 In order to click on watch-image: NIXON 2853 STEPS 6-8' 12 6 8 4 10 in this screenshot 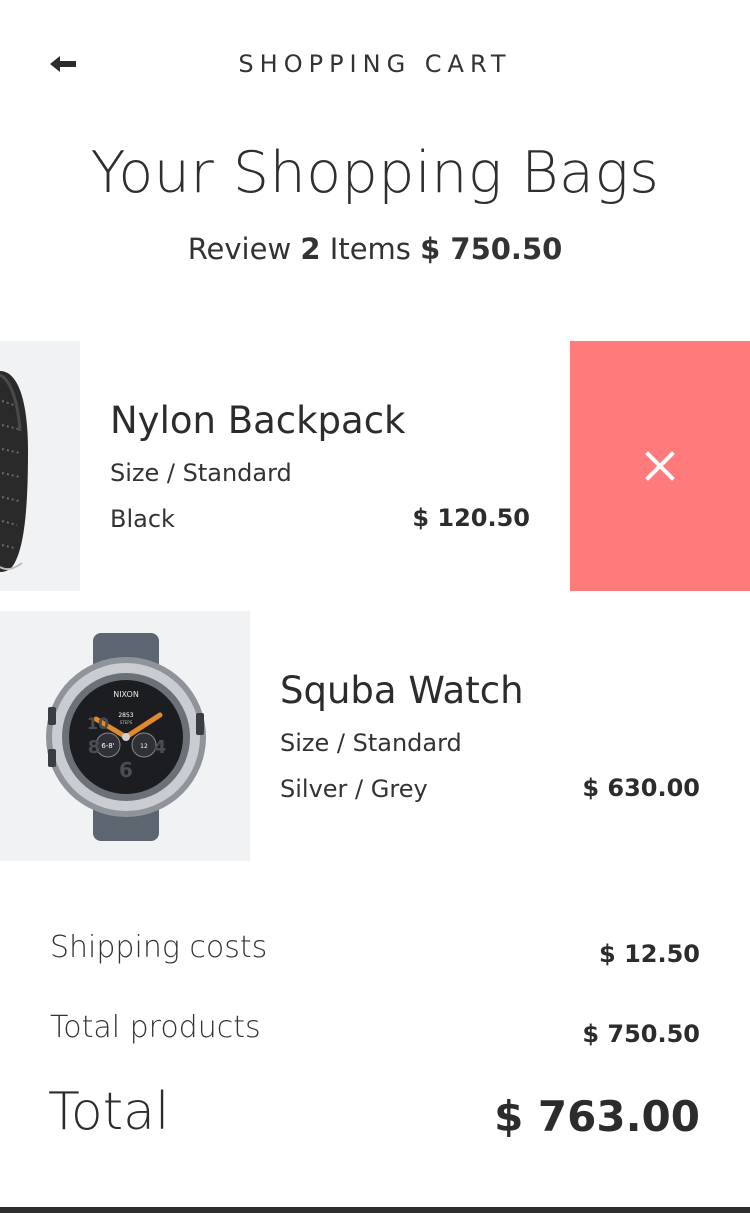, I will do `click(125, 736)`.